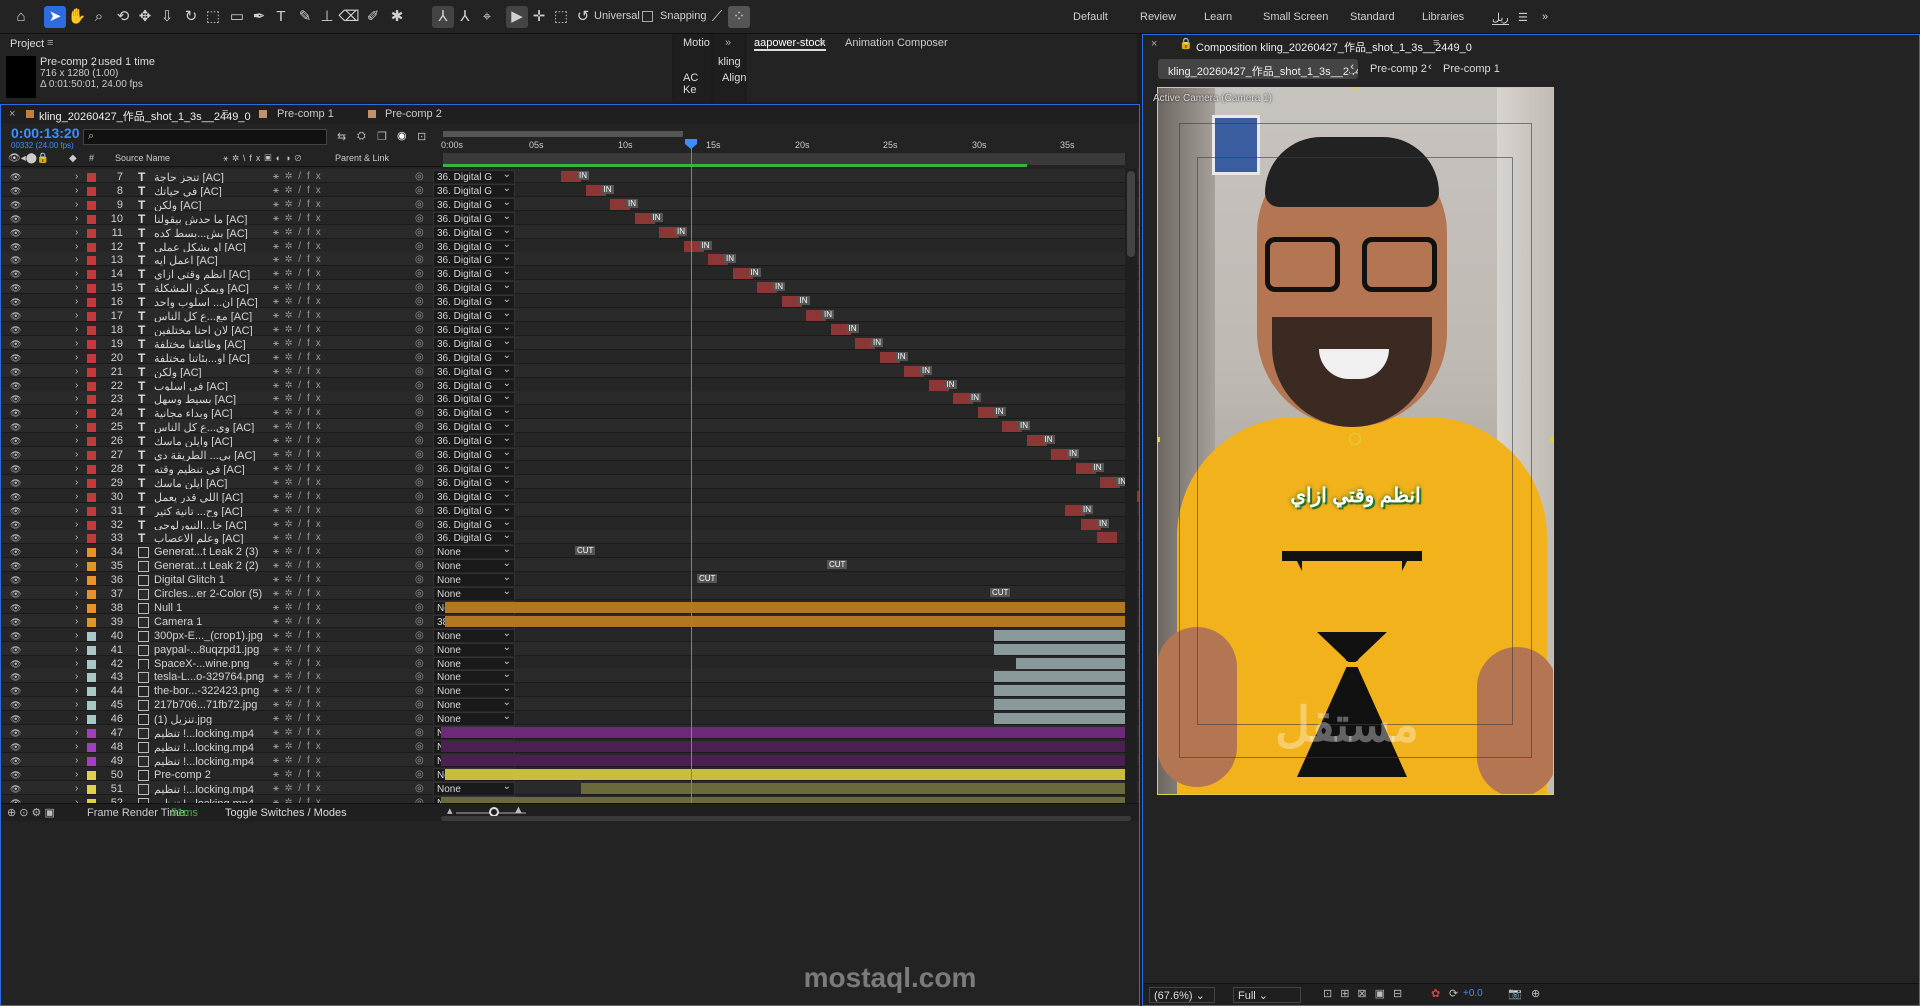 The width and height of the screenshot is (1920, 1006). What do you see at coordinates (696, 43) in the screenshot?
I see `motion-tab: Motio` at bounding box center [696, 43].